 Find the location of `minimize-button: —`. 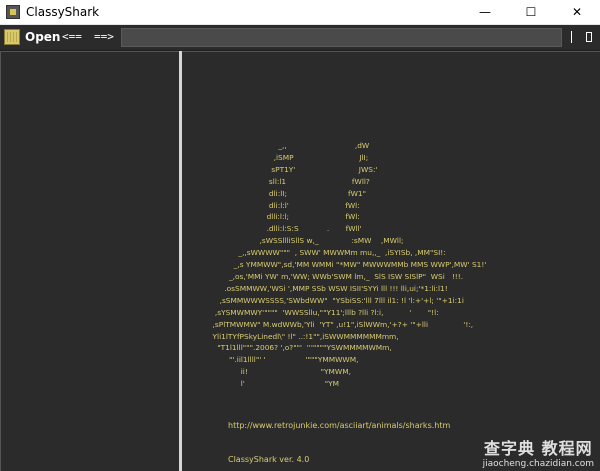

minimize-button: — is located at coordinates (485, 12).